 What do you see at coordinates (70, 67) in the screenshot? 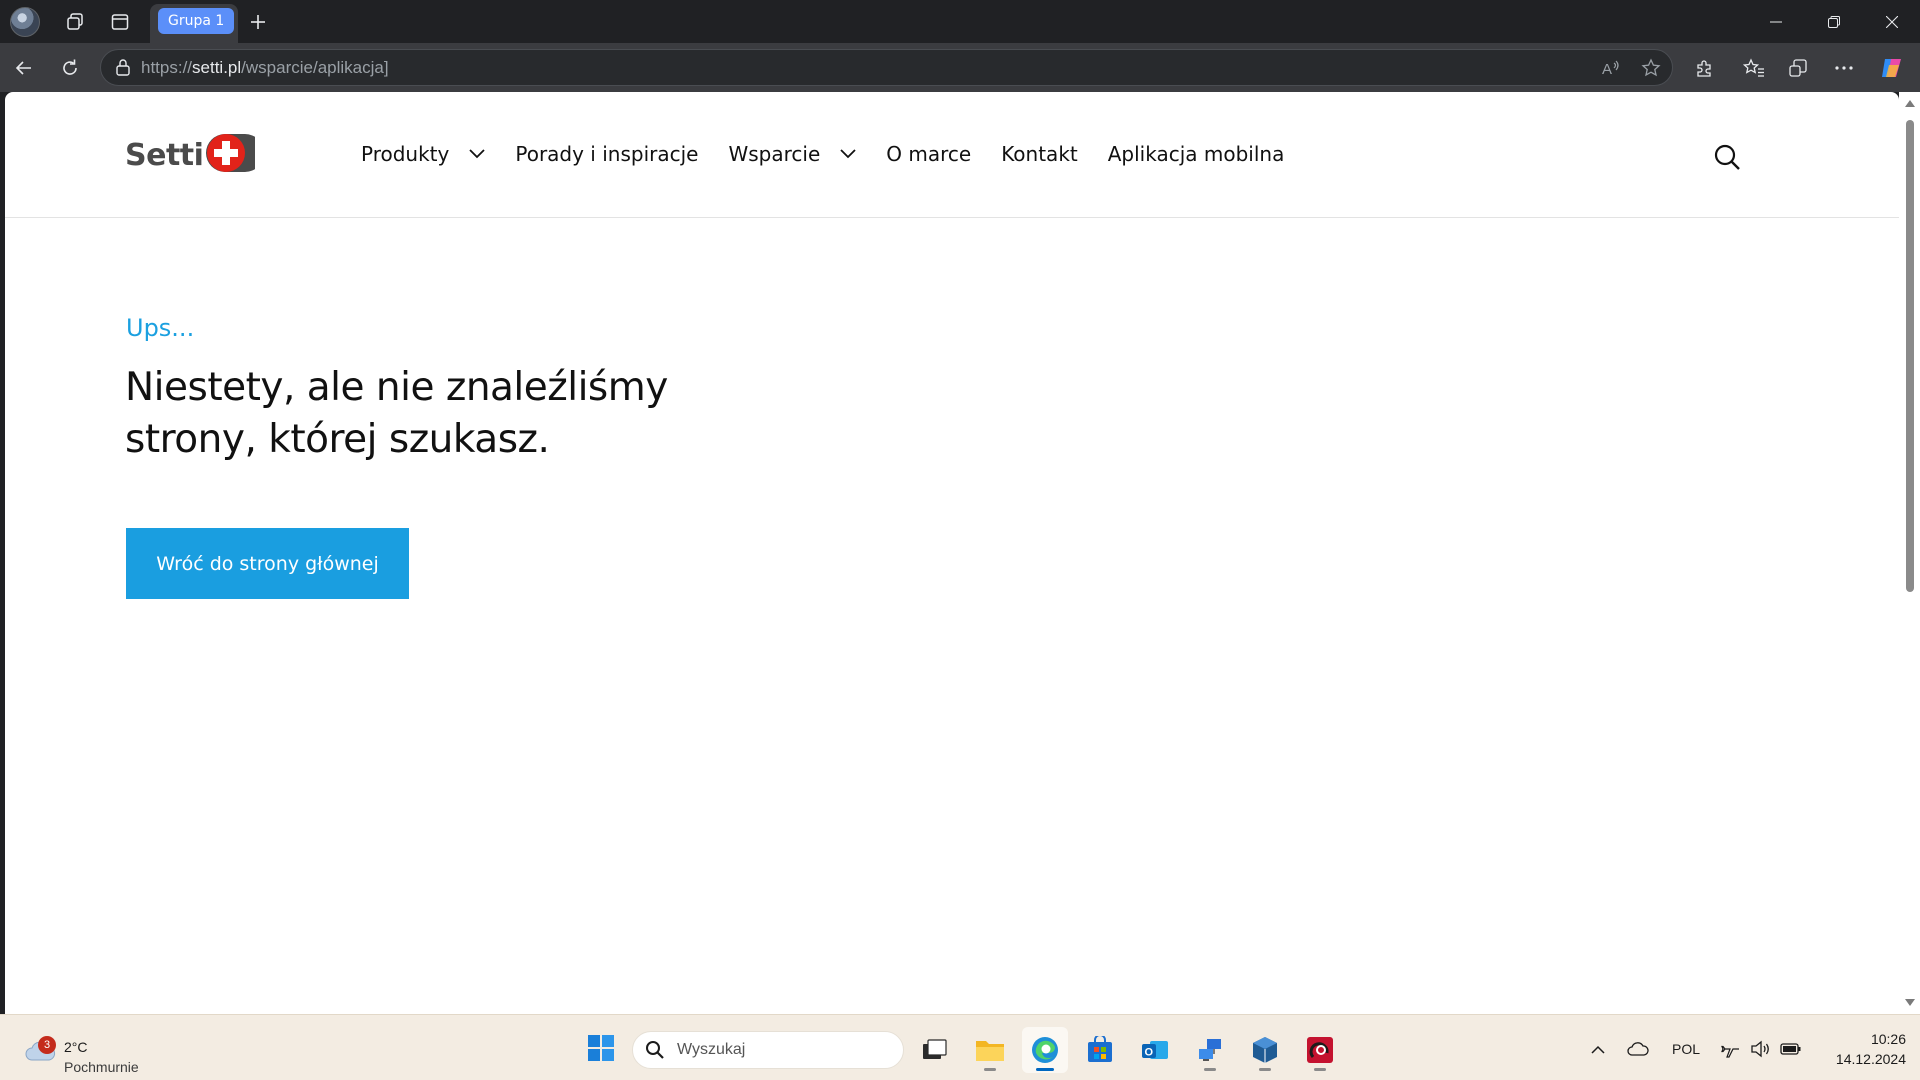
I see `reload-button` at bounding box center [70, 67].